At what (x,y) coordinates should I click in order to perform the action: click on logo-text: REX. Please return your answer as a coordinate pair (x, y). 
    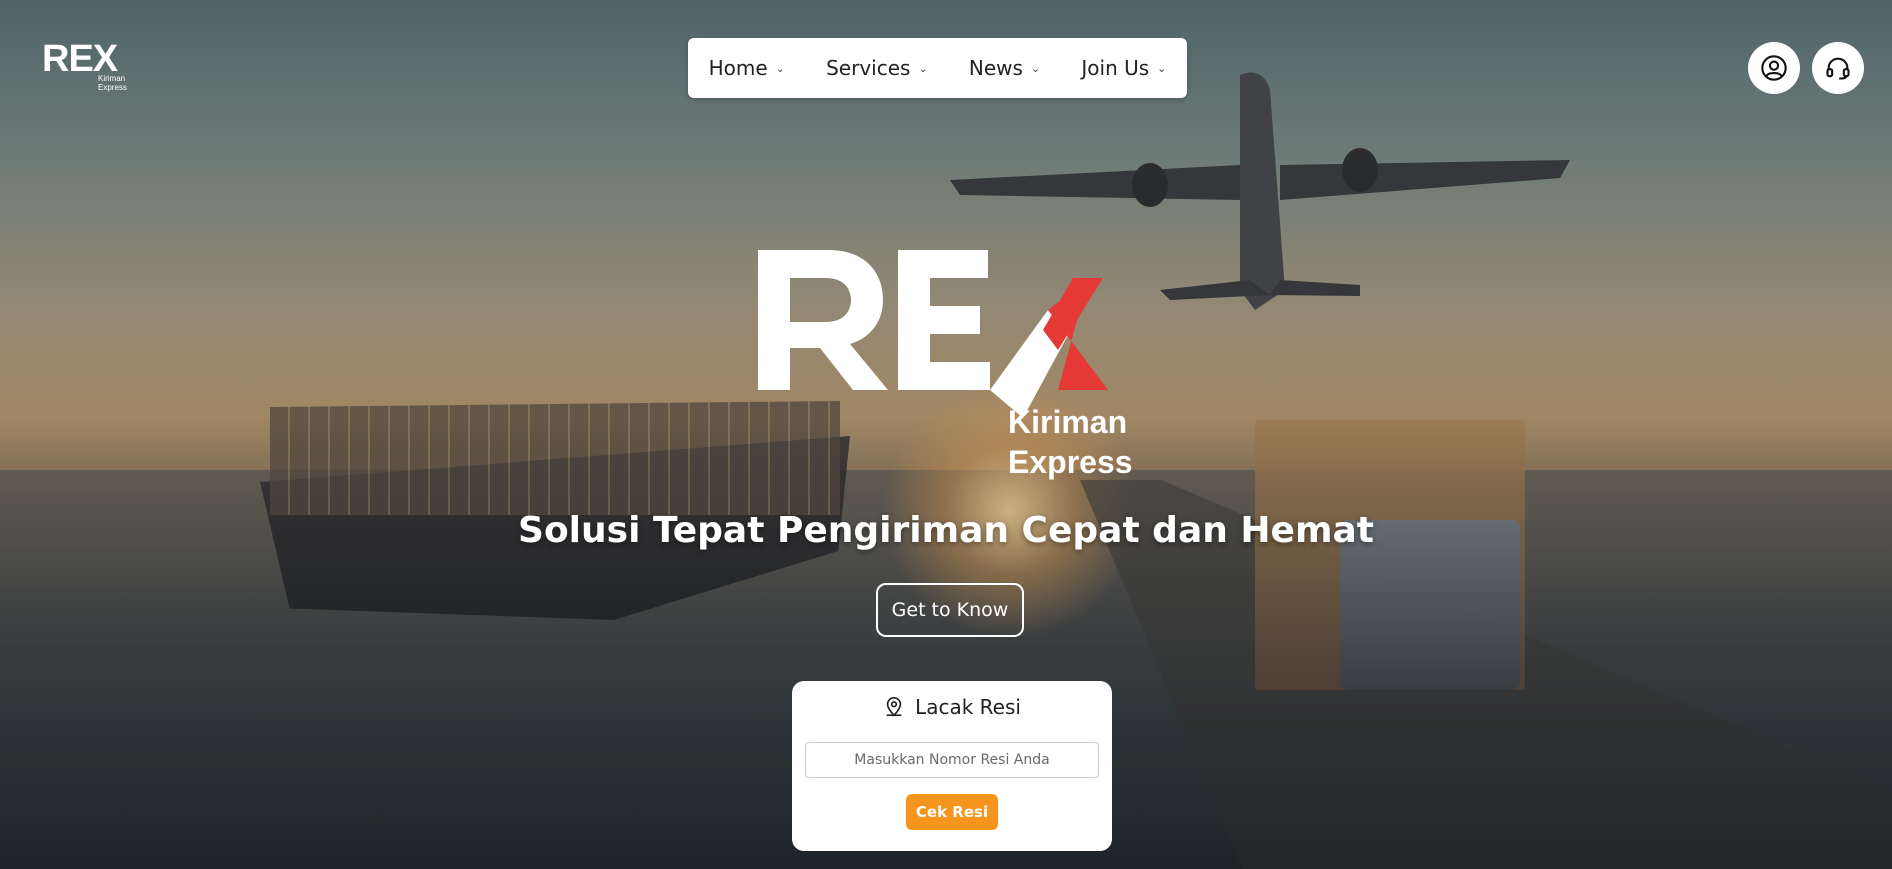
    Looking at the image, I should click on (80, 59).